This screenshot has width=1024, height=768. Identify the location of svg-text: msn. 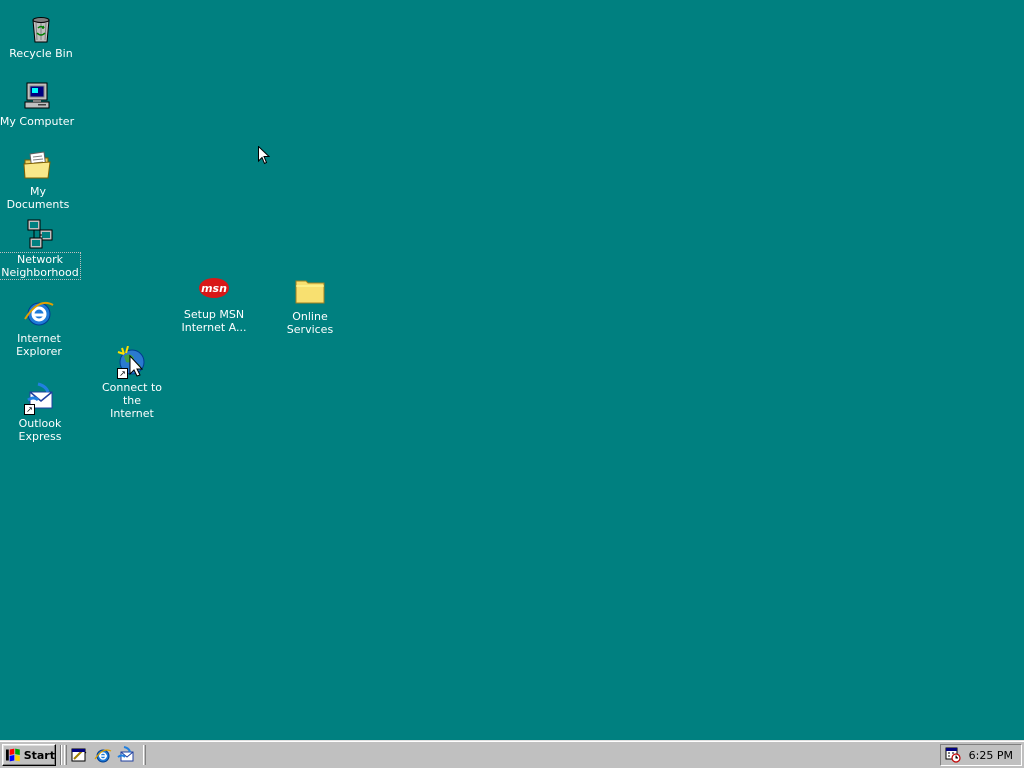
(214, 288).